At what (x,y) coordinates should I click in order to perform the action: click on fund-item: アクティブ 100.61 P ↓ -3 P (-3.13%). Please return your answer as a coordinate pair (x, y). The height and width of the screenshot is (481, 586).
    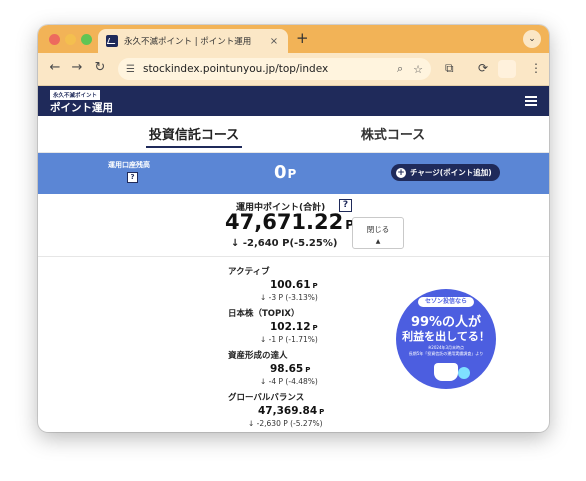
    Looking at the image, I should click on (273, 283).